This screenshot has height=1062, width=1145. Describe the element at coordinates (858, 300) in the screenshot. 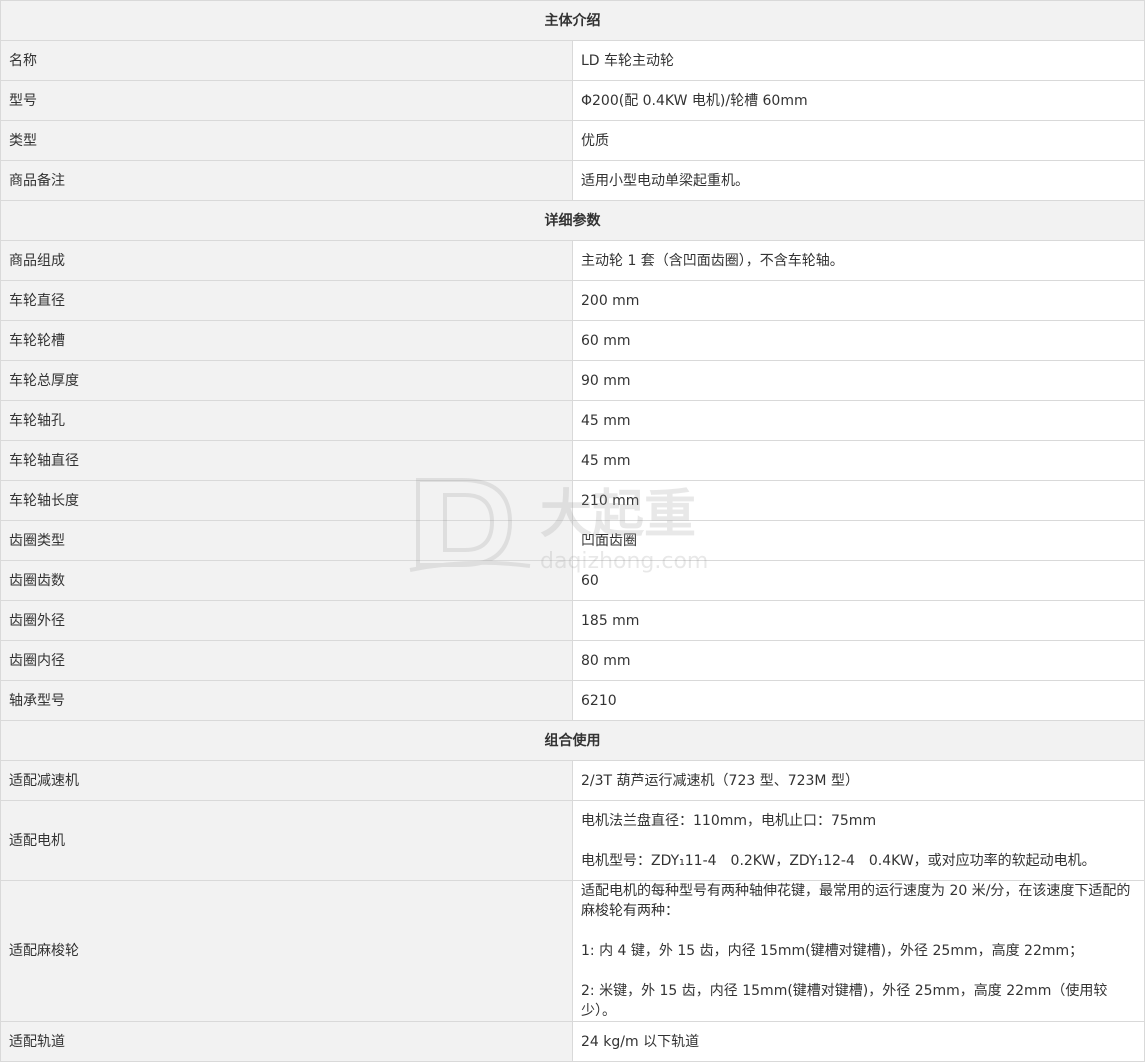

I see `row-value: 200 mm` at that location.